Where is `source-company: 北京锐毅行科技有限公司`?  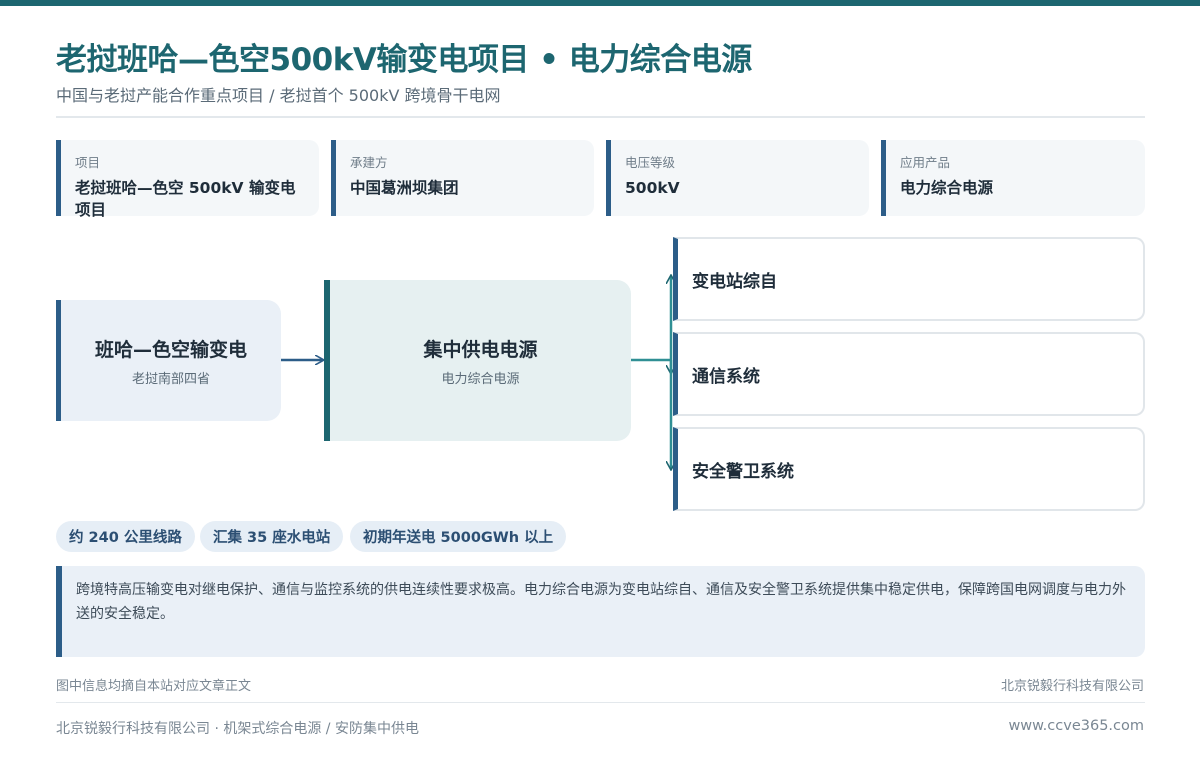 source-company: 北京锐毅行科技有限公司 is located at coordinates (1072, 686).